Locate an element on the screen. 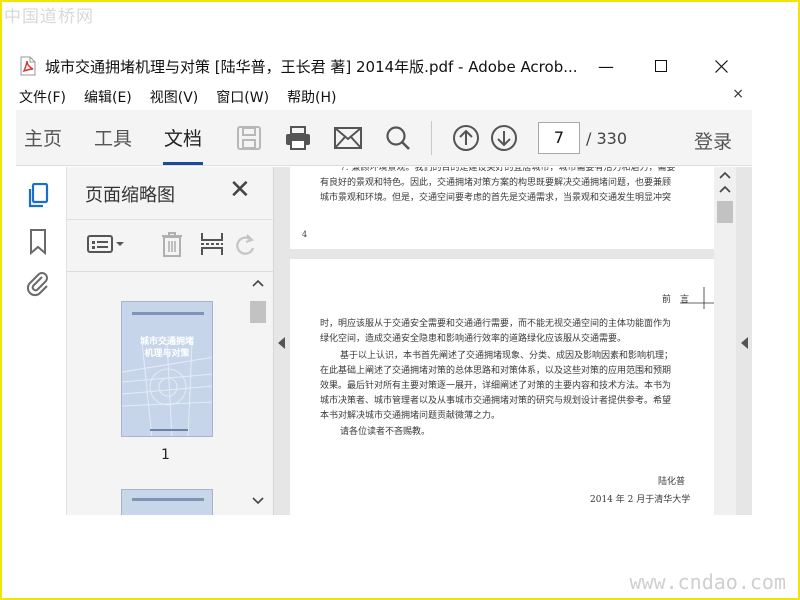  document-scrollbar is located at coordinates (725, 341).